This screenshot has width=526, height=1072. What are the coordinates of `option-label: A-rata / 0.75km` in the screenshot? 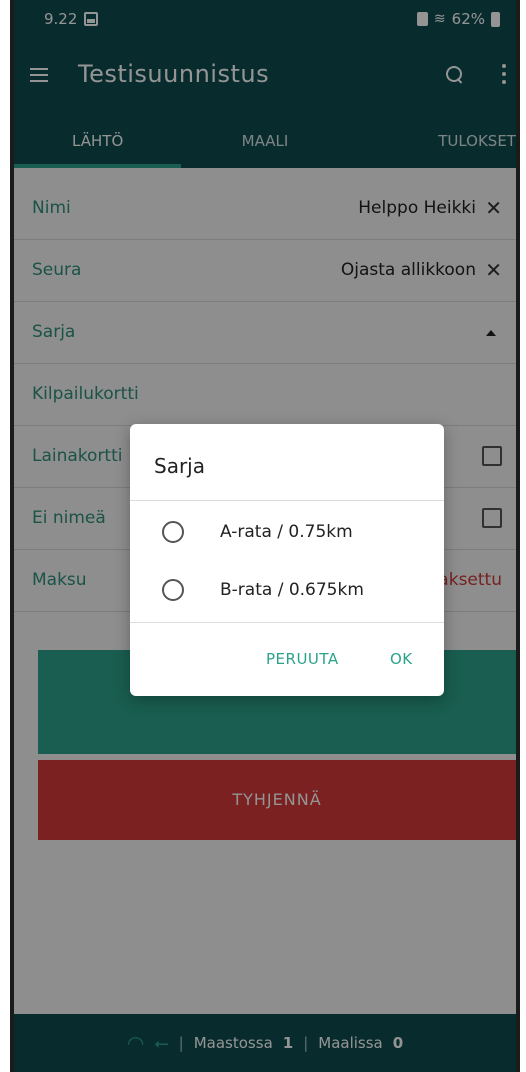 It's located at (286, 532).